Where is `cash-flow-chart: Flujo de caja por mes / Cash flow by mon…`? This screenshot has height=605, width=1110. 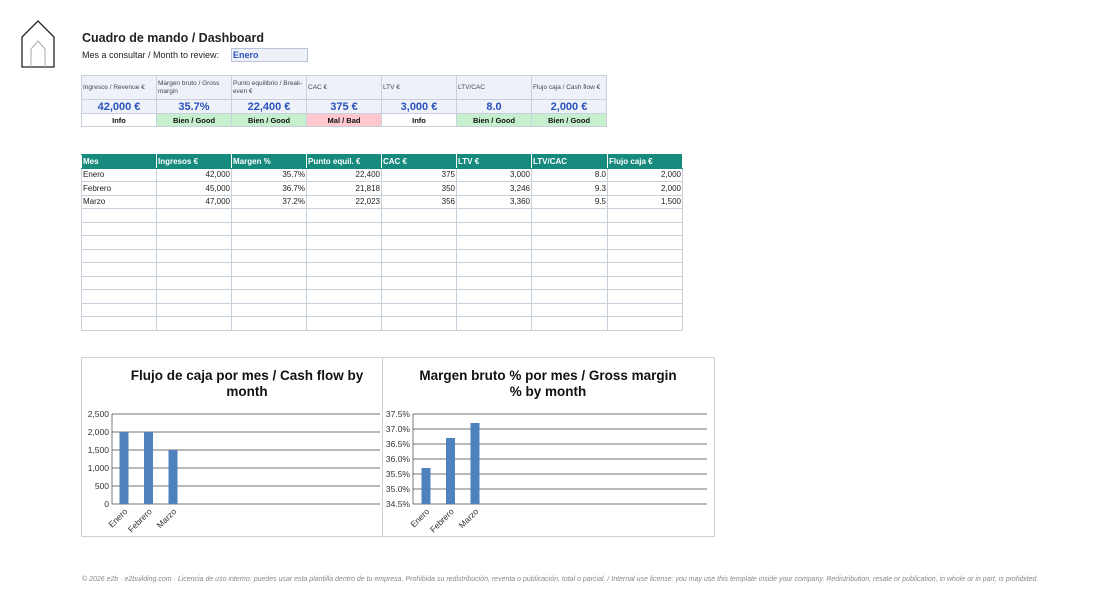 cash-flow-chart: Flujo de caja por mes / Cash flow by mon… is located at coordinates (232, 447).